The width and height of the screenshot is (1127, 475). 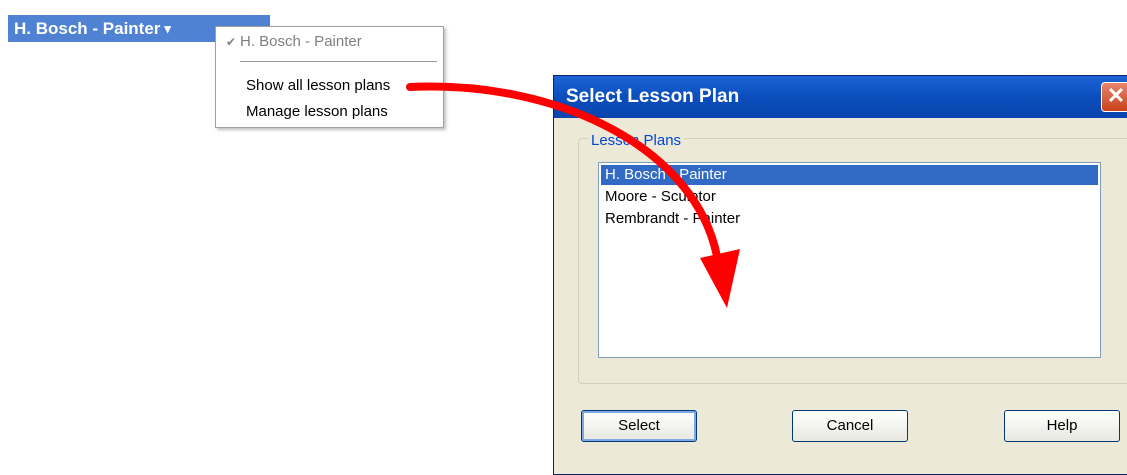 I want to click on annotation-arrow, so click(x=573, y=195).